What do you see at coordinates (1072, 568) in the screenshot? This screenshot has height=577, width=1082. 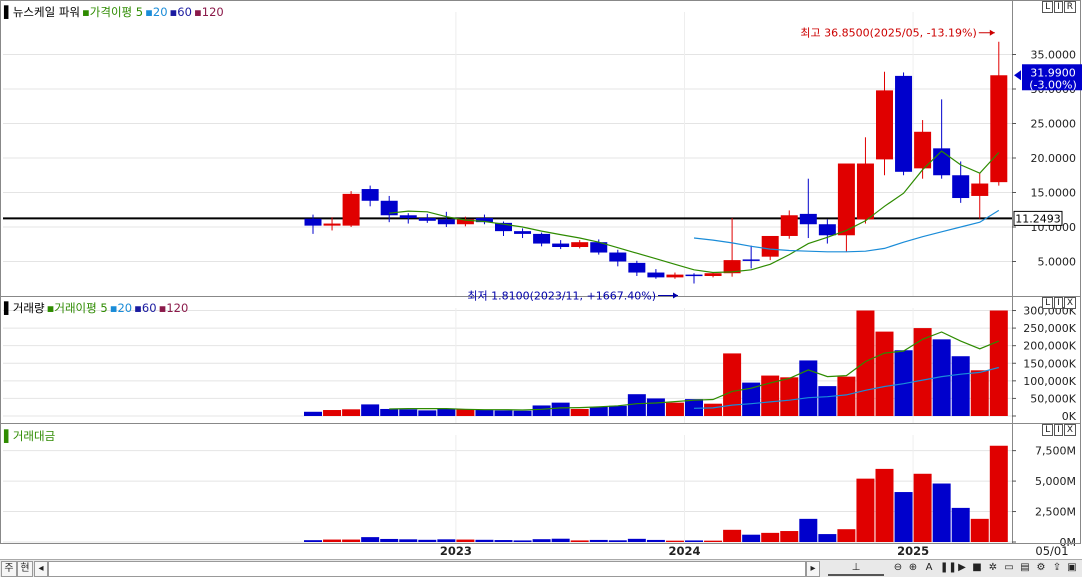 I see `save-icon: ▣` at bounding box center [1072, 568].